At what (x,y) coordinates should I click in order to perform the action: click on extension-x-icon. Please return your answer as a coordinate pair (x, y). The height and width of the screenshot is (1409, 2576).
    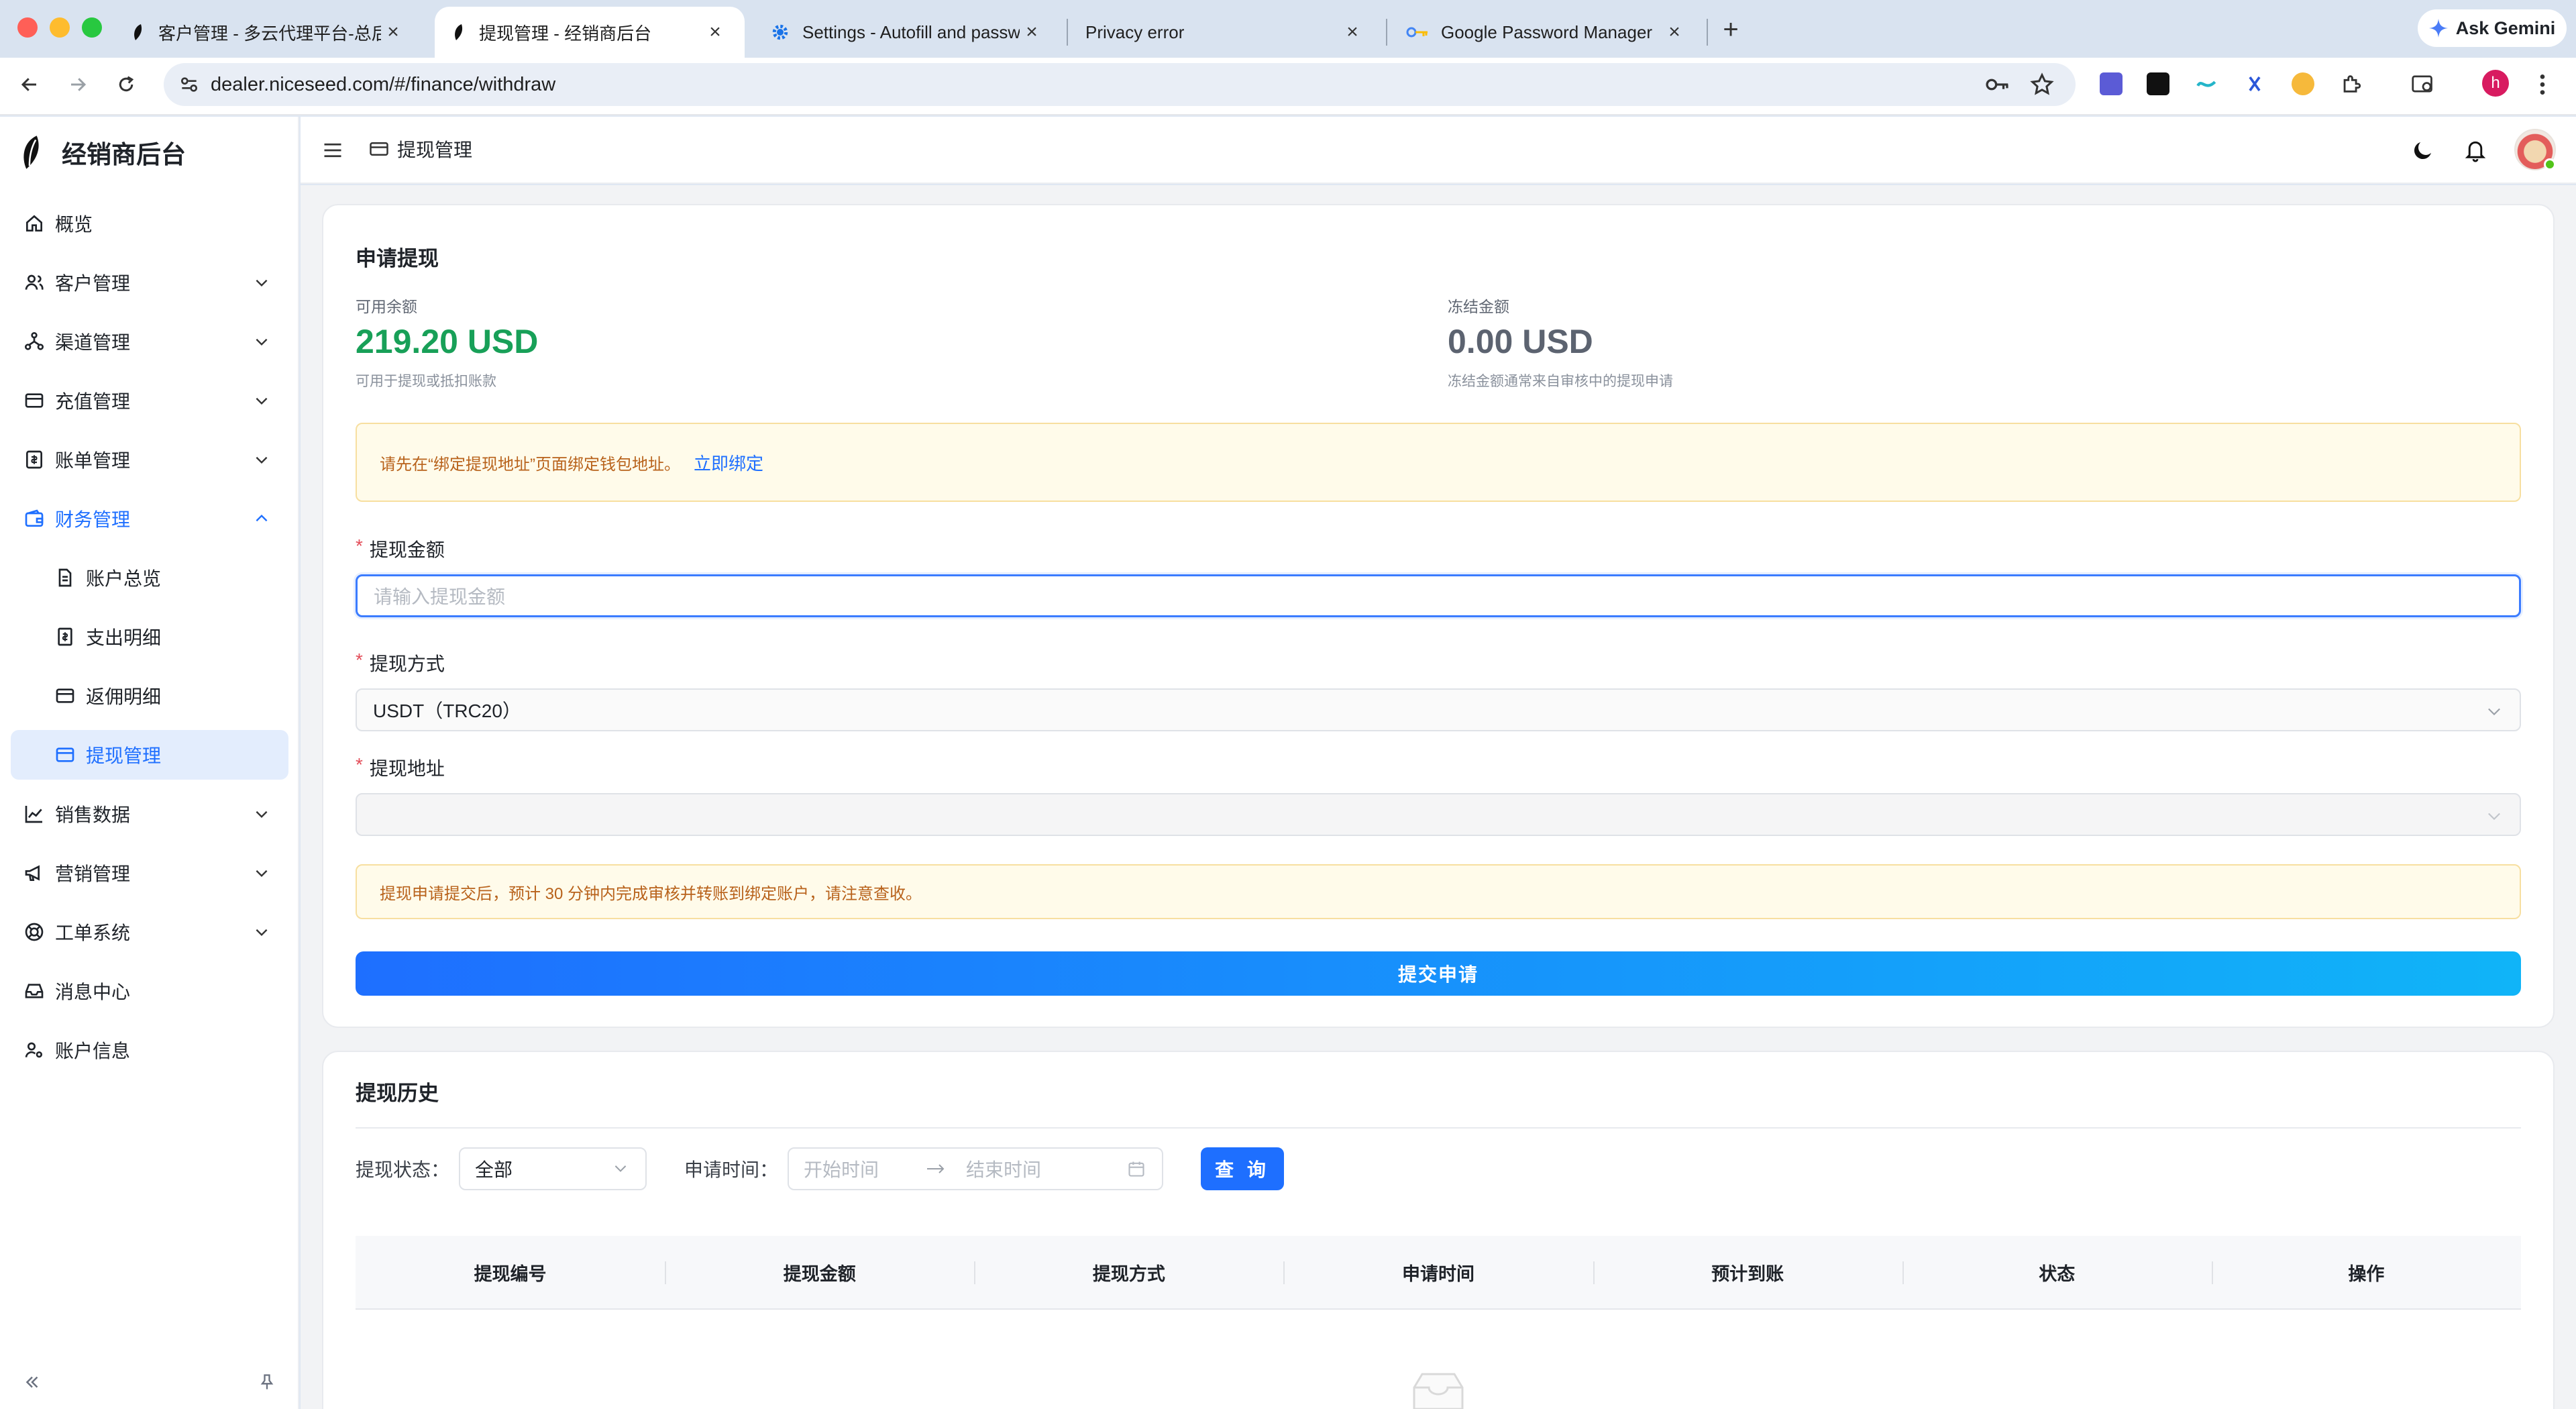
    Looking at the image, I should click on (2254, 83).